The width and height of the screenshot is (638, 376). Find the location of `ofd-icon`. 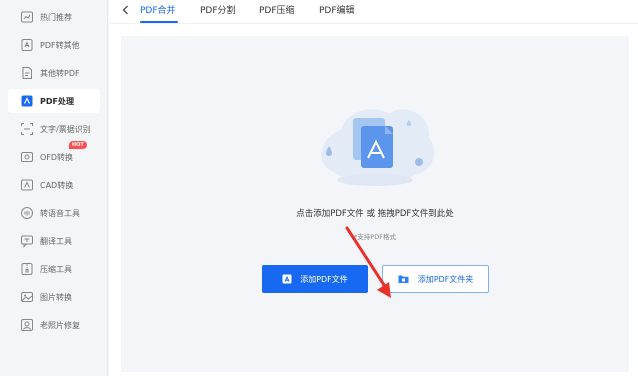

ofd-icon is located at coordinates (27, 157).